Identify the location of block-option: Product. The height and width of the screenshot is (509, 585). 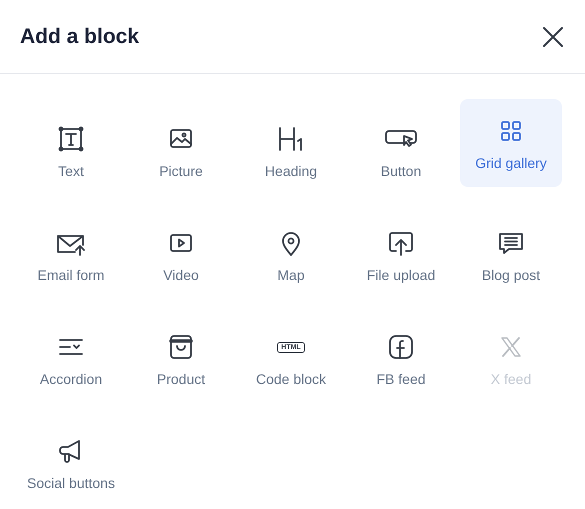
(181, 359).